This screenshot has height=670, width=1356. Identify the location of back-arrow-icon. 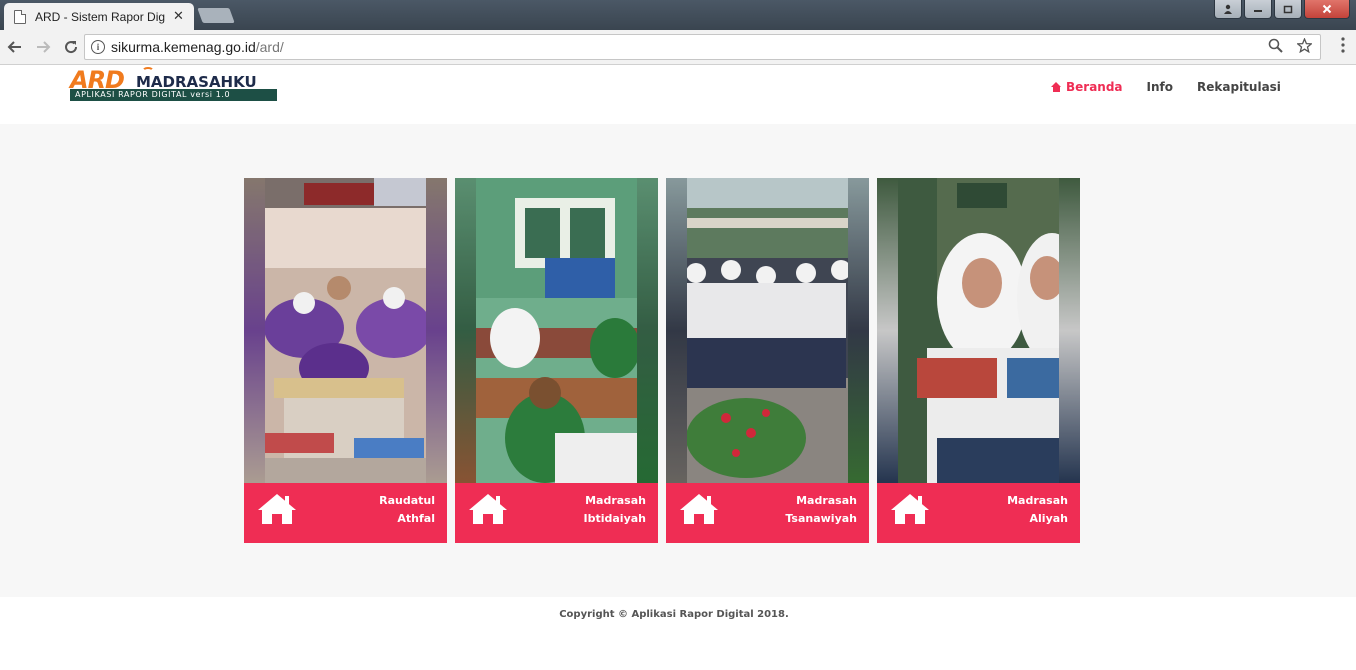
(15, 47).